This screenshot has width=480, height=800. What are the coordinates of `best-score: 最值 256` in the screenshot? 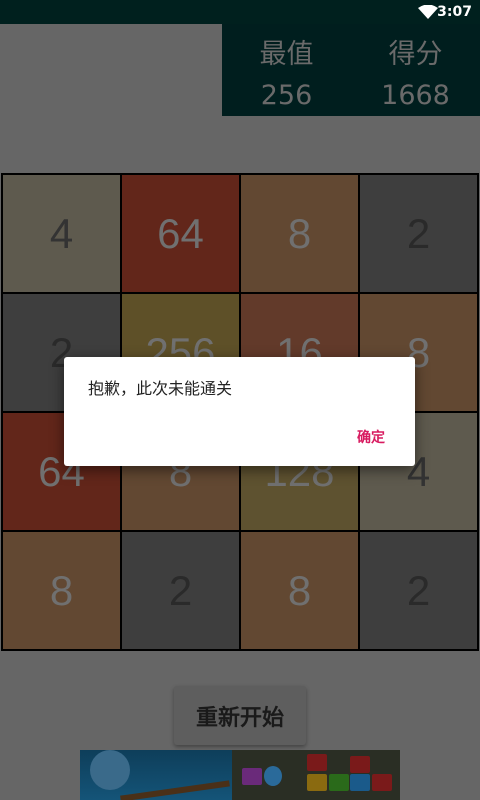 It's located at (286, 70).